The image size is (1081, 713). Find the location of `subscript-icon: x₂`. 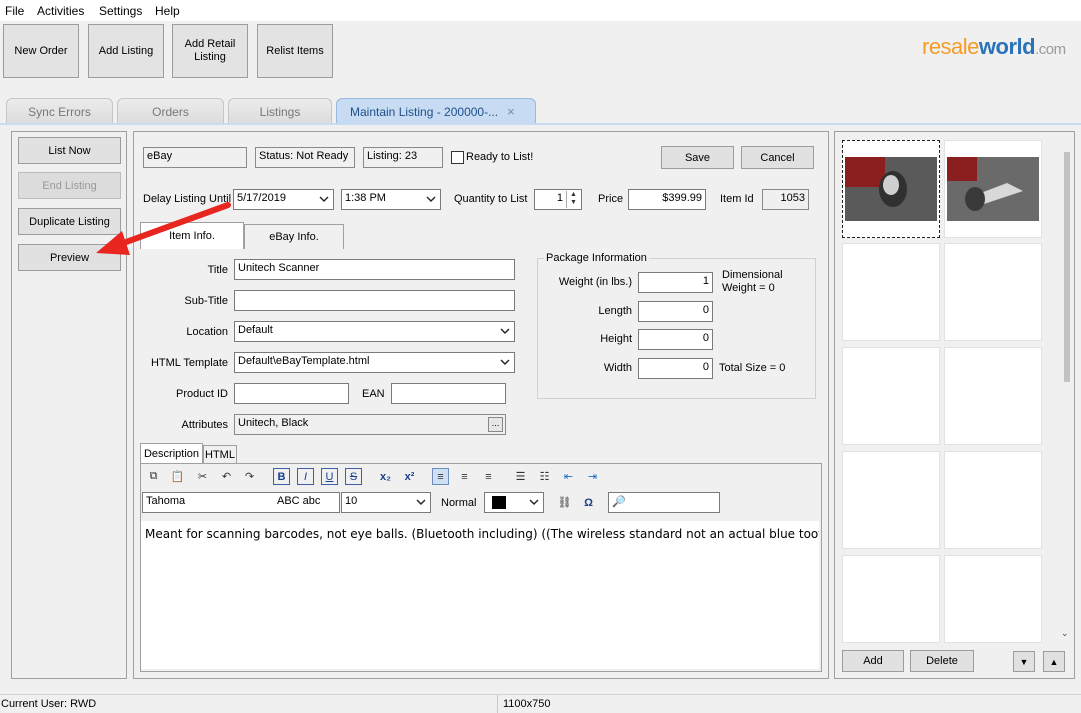

subscript-icon: x₂ is located at coordinates (385, 476).